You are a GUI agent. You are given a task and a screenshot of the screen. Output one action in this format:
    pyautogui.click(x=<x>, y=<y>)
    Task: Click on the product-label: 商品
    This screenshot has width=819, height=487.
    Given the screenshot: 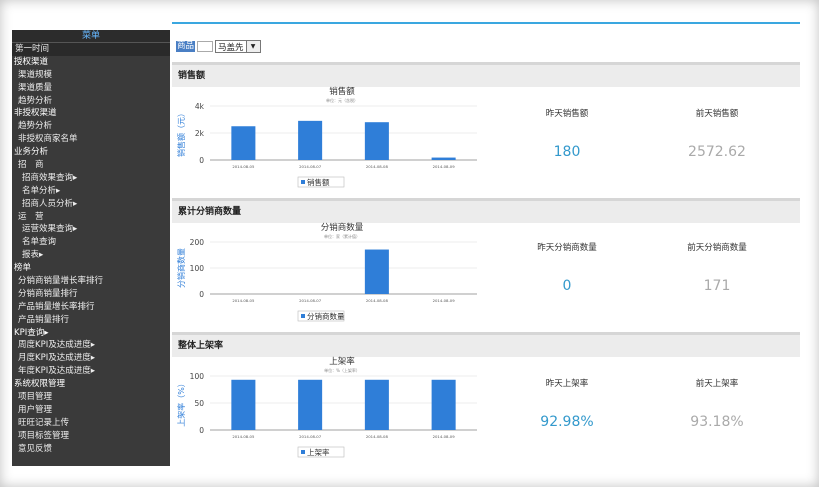 What is the action you would take?
    pyautogui.click(x=186, y=46)
    